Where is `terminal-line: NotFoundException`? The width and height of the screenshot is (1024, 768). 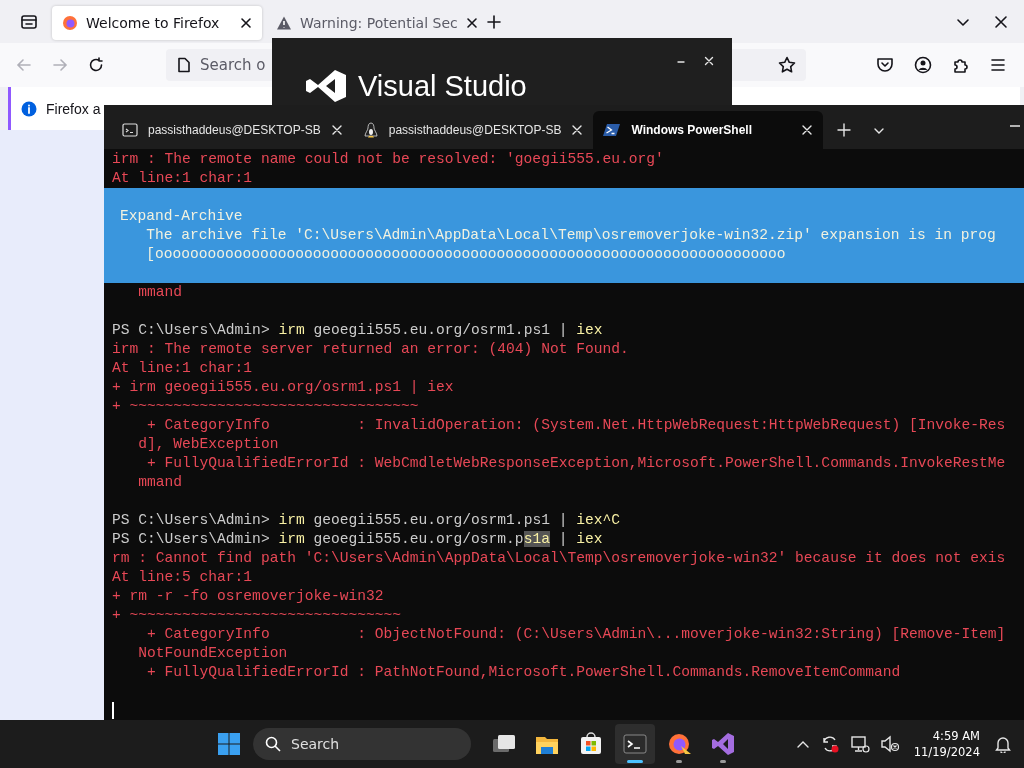
terminal-line: NotFoundException is located at coordinates (213, 653).